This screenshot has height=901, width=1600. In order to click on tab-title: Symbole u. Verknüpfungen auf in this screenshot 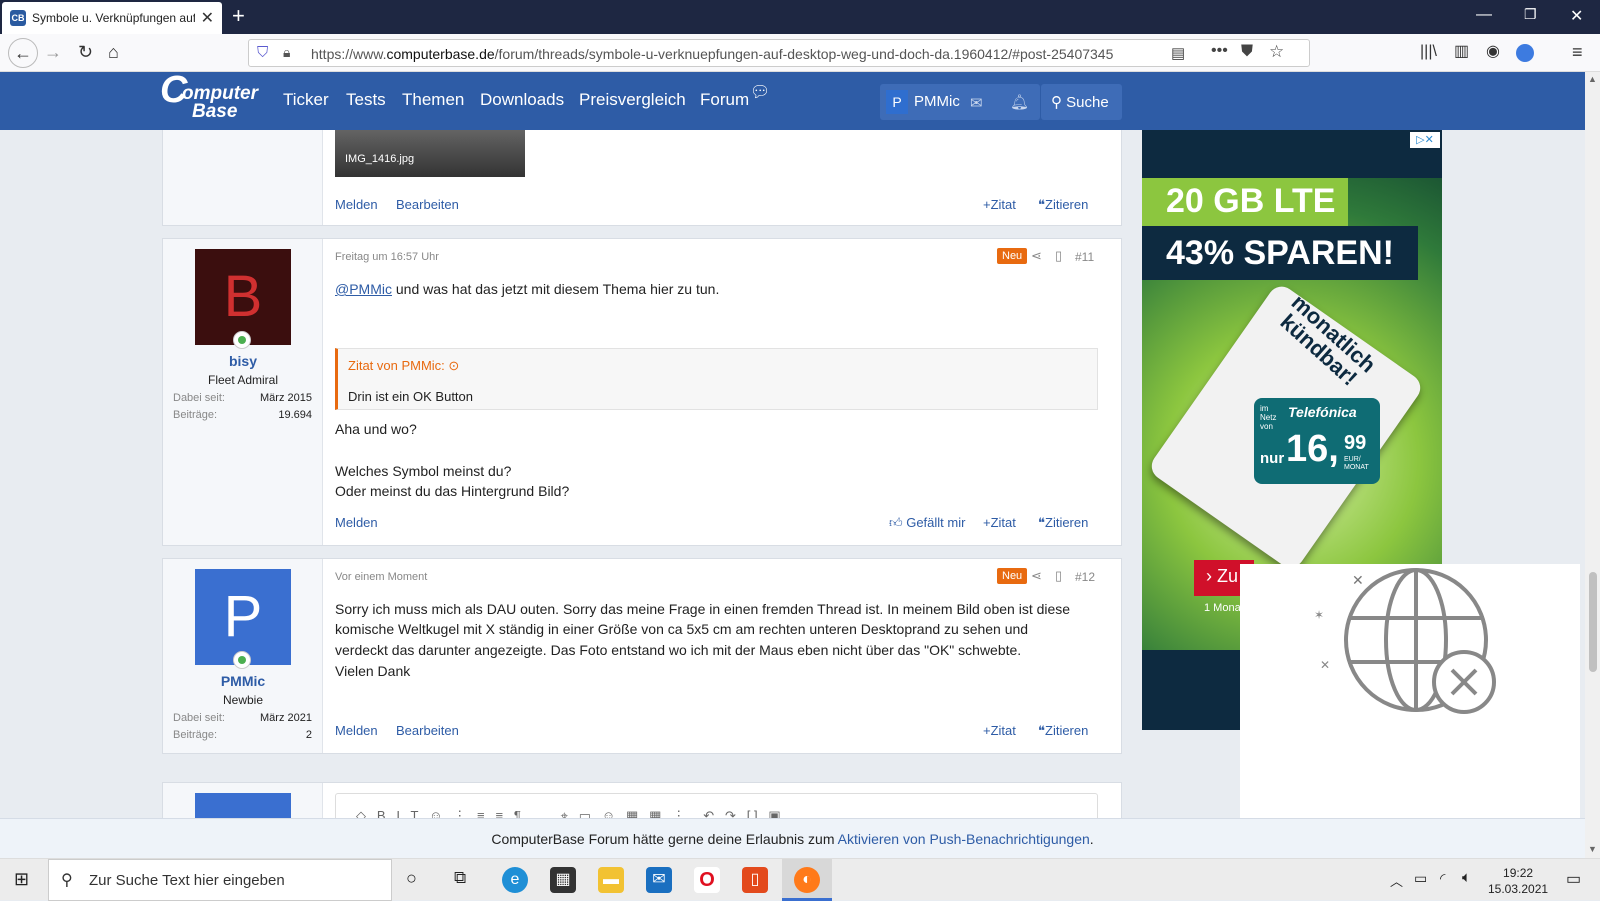, I will do `click(113, 18)`.